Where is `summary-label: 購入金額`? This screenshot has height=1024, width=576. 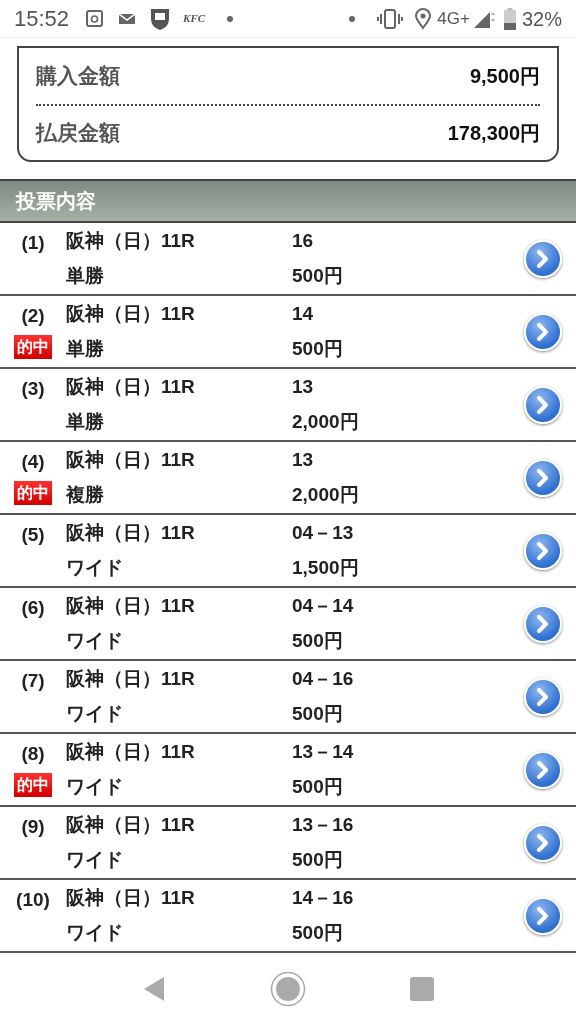 summary-label: 購入金額 is located at coordinates (78, 76).